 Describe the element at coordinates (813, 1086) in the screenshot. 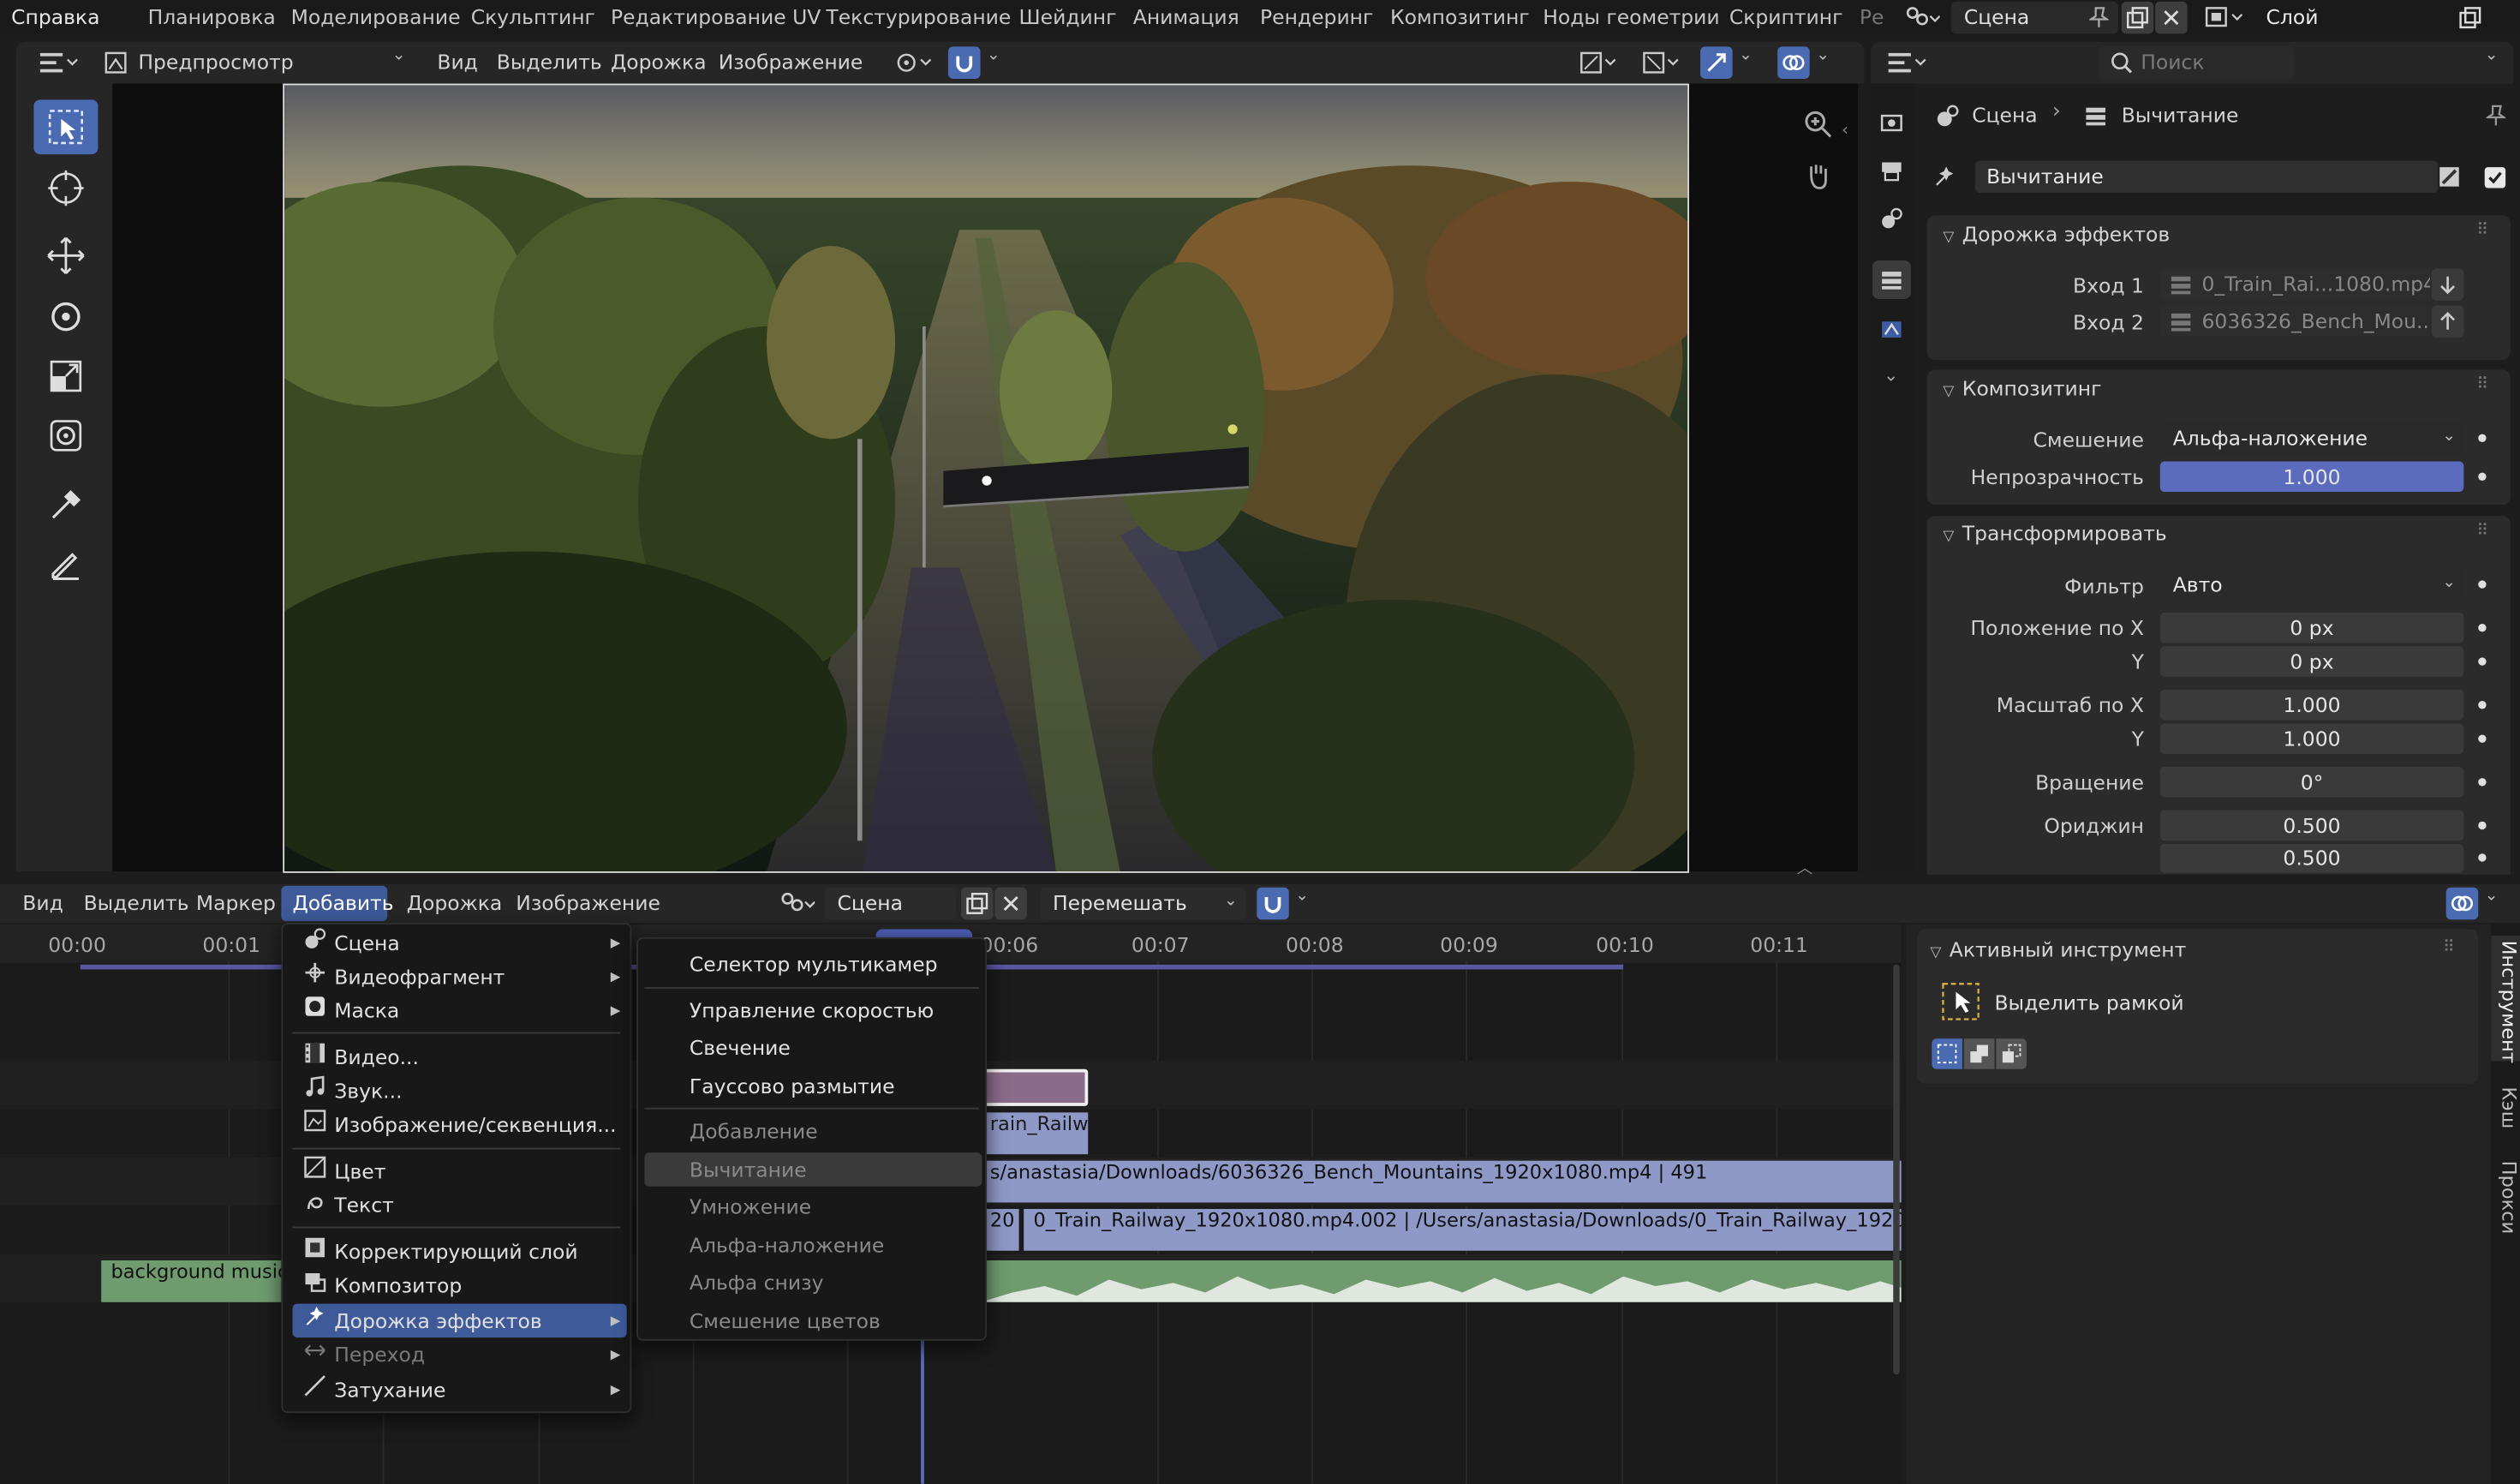

I see `submenu-gaussian-blur: Гауссово размытие` at that location.